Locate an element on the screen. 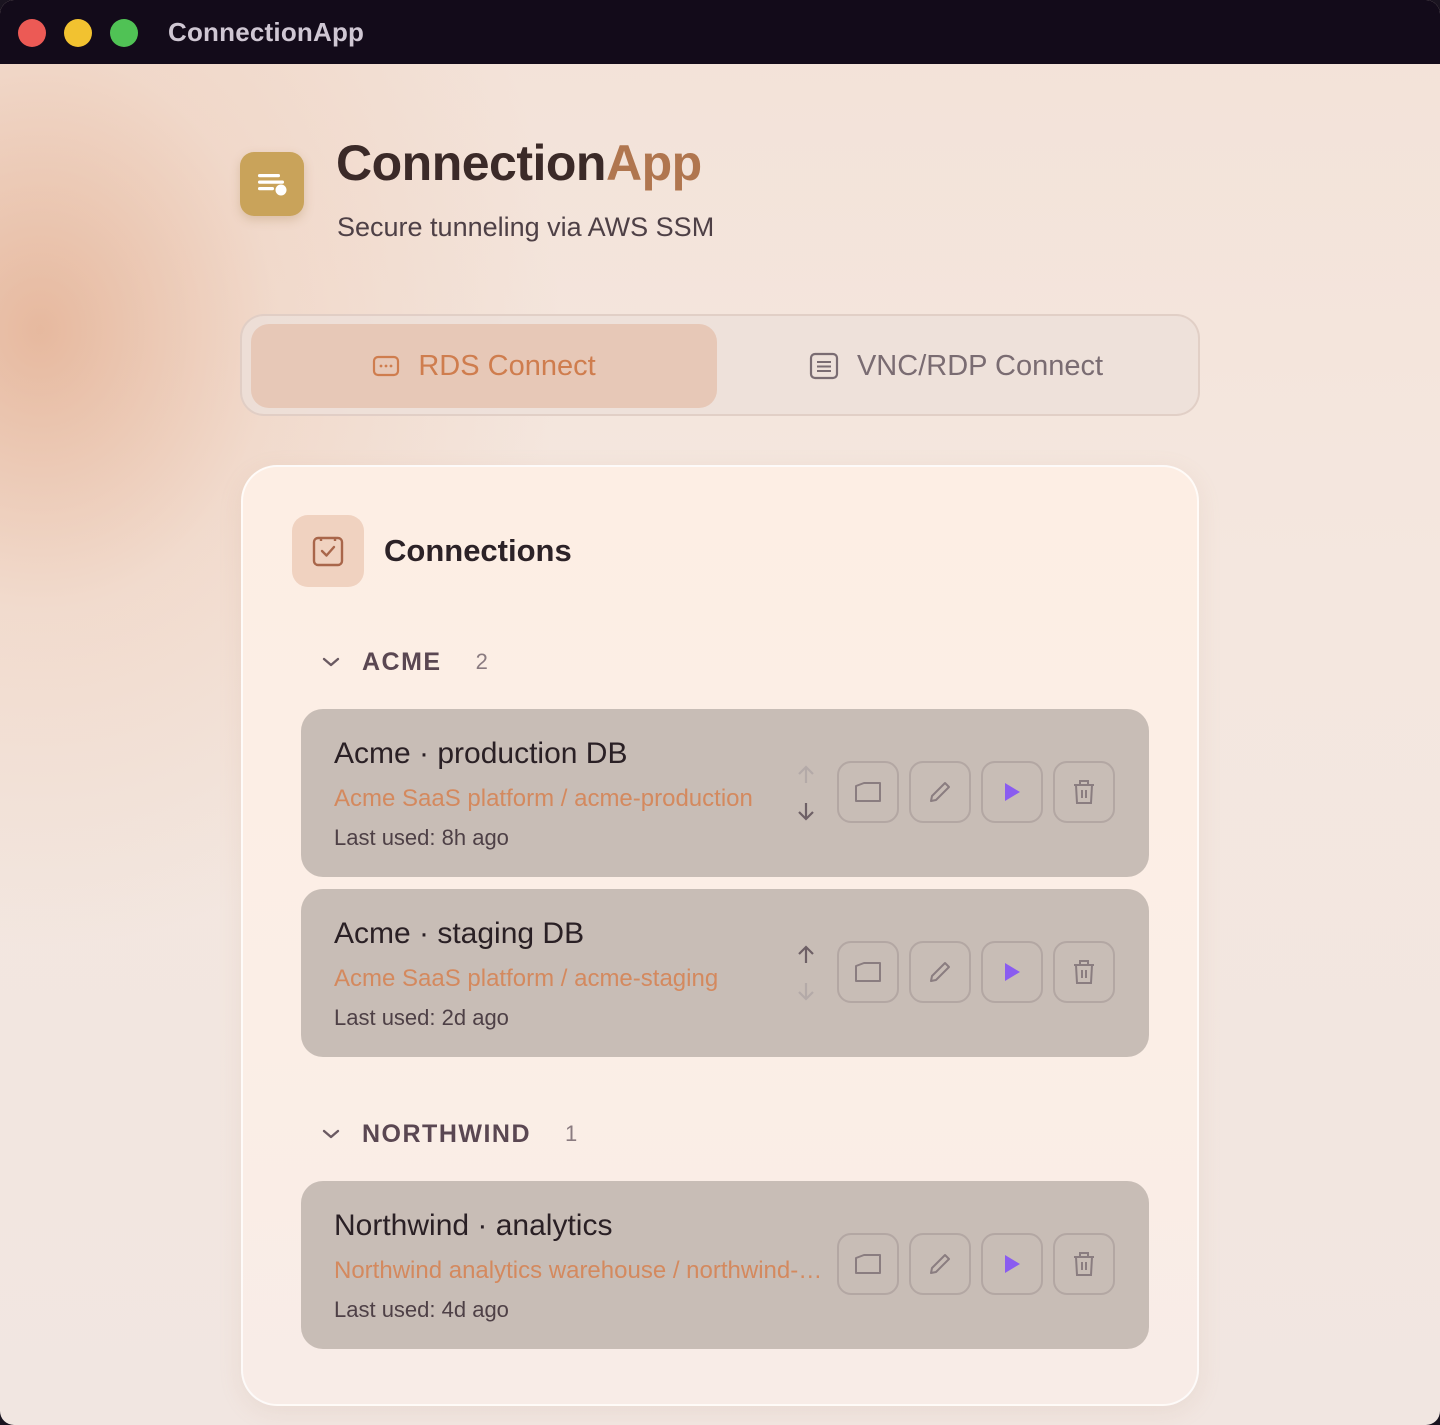  group-name: NORTHWIND is located at coordinates (447, 1133).